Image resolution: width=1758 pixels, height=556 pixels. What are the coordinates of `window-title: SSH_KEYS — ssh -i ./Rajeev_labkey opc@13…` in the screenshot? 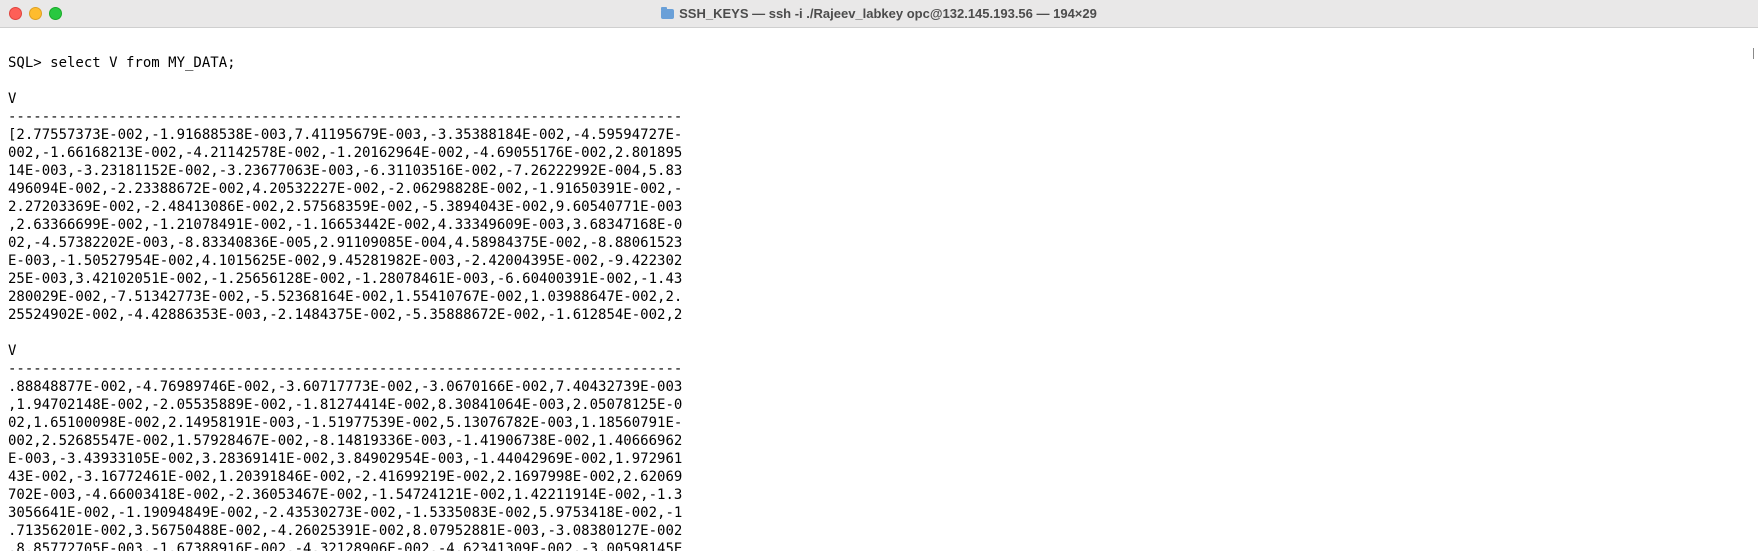 It's located at (879, 14).